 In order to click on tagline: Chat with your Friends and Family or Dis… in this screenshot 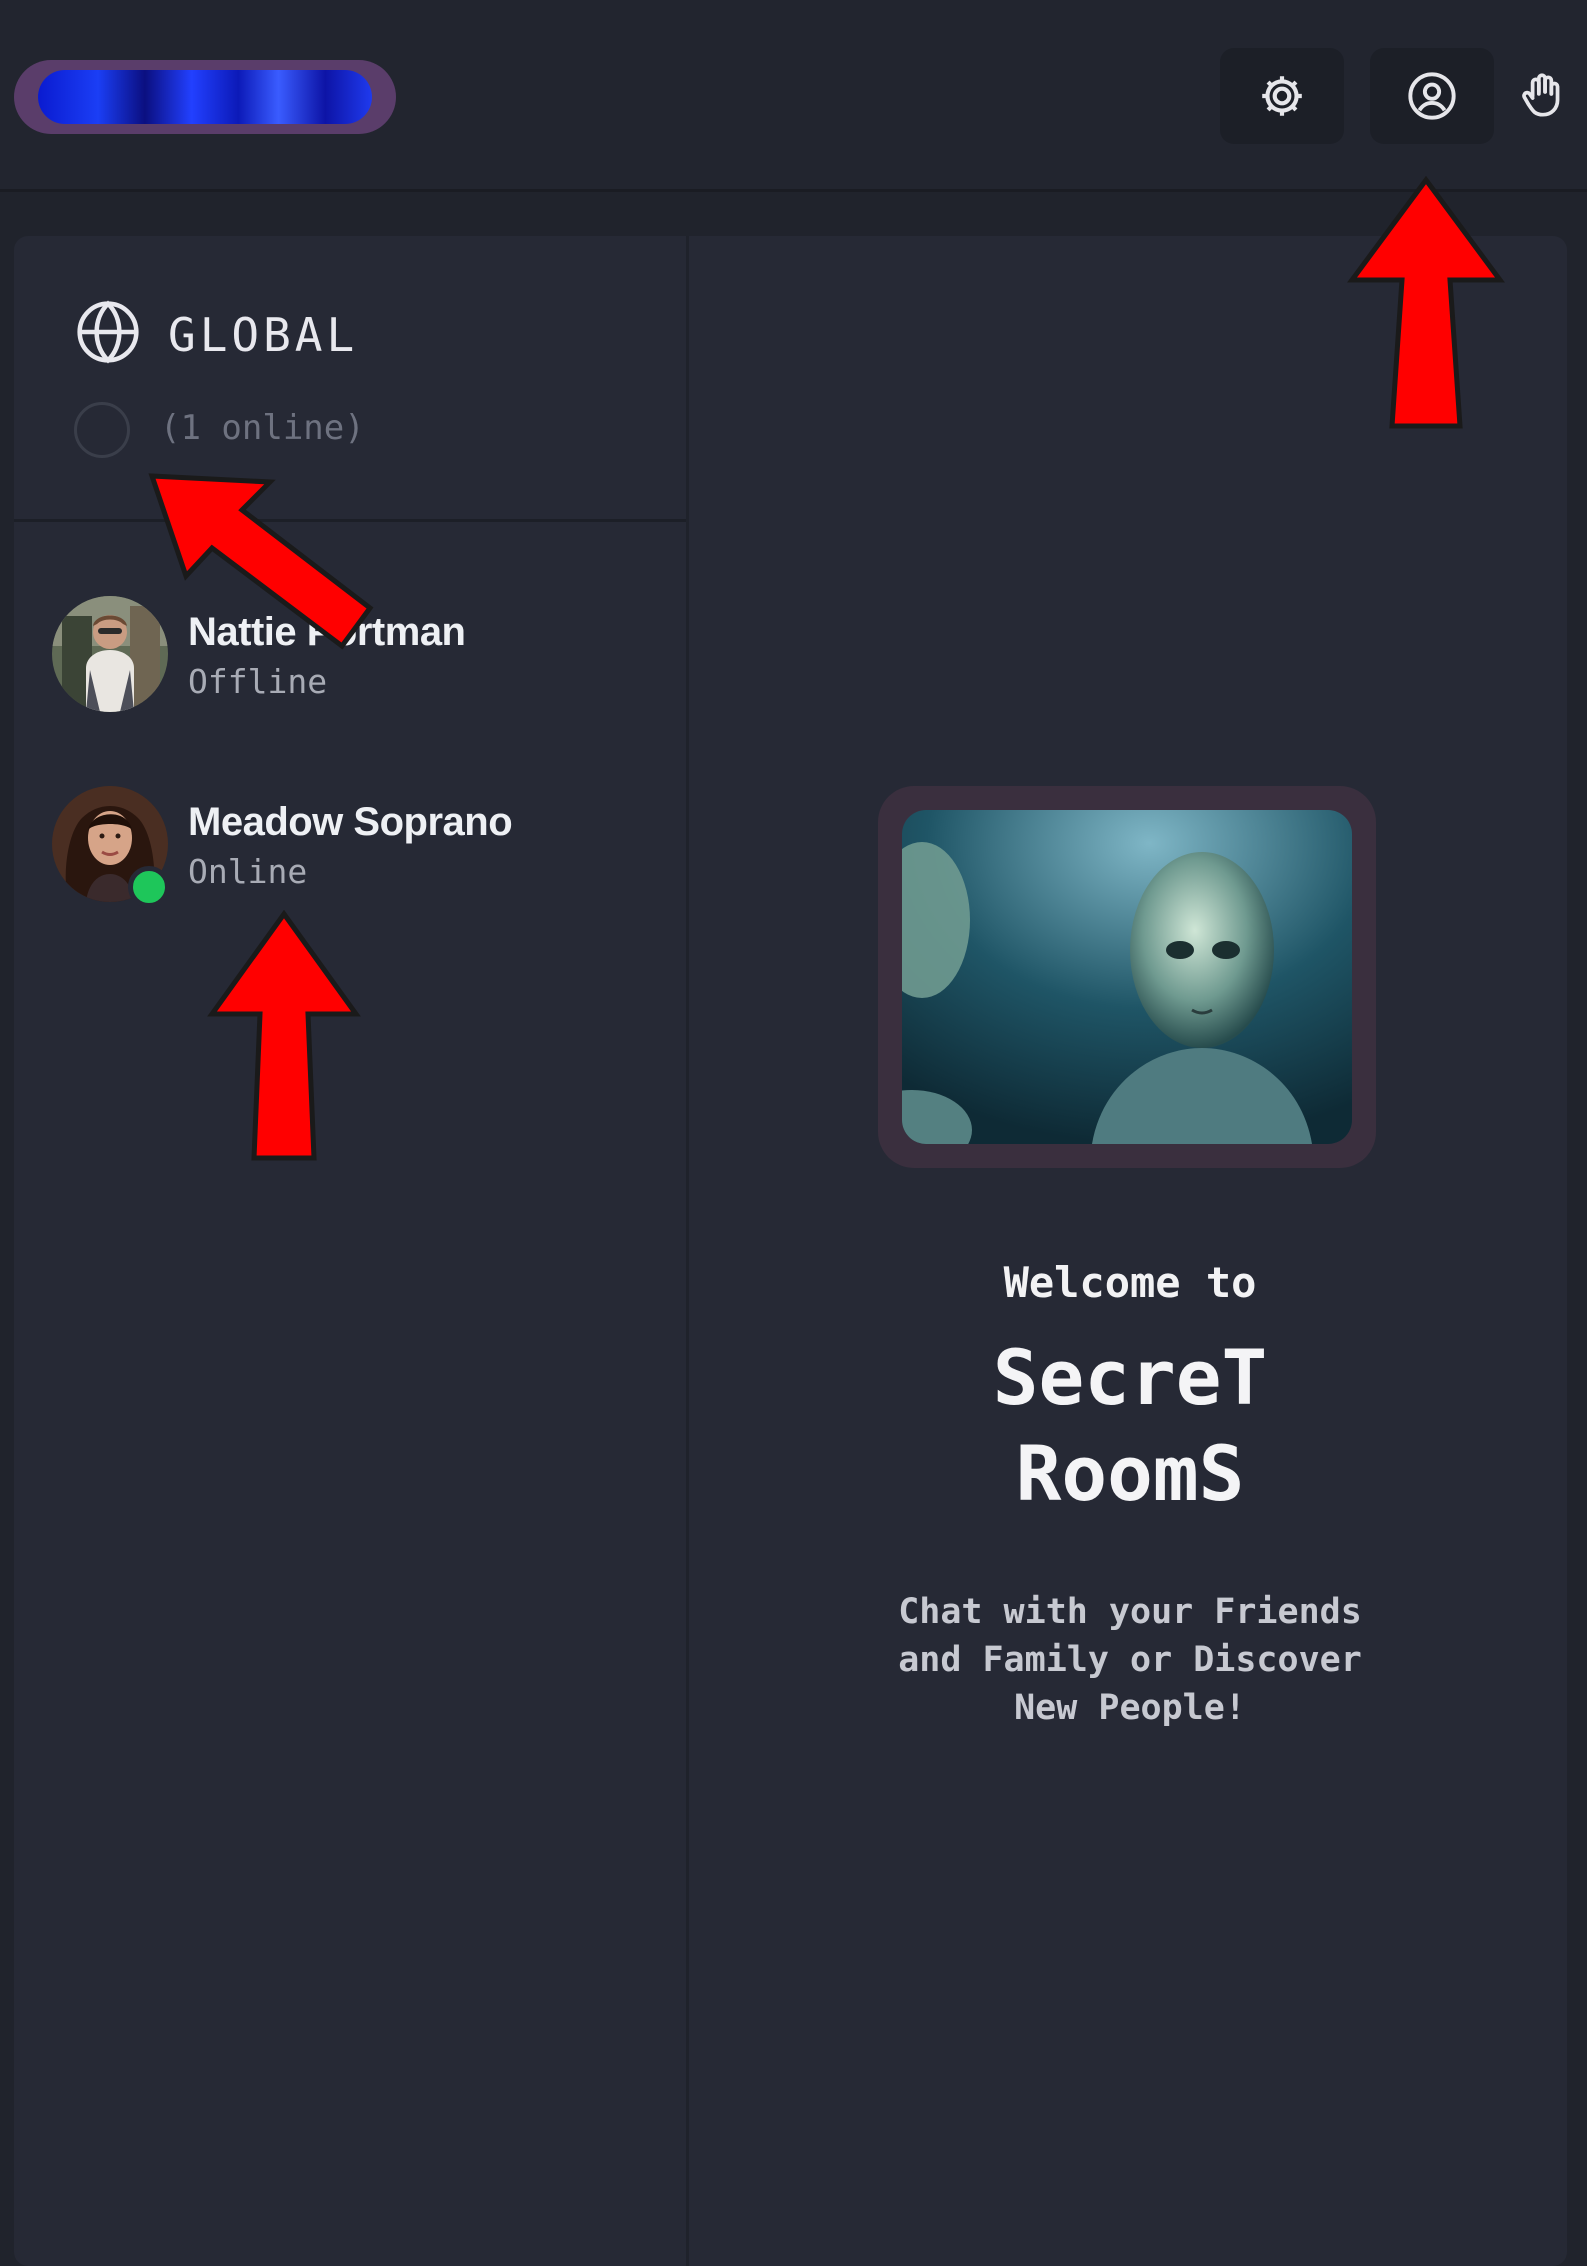, I will do `click(1130, 1660)`.